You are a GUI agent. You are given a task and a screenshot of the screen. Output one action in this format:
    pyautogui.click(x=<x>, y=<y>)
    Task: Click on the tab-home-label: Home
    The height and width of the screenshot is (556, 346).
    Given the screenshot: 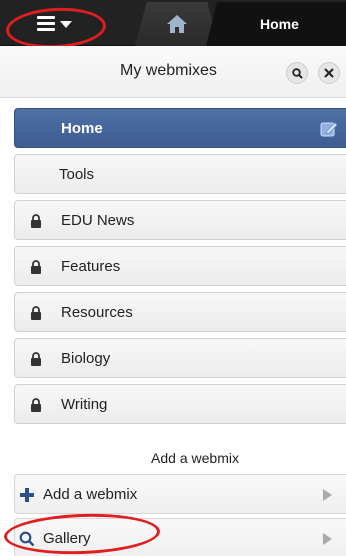 What is the action you would take?
    pyautogui.click(x=279, y=24)
    